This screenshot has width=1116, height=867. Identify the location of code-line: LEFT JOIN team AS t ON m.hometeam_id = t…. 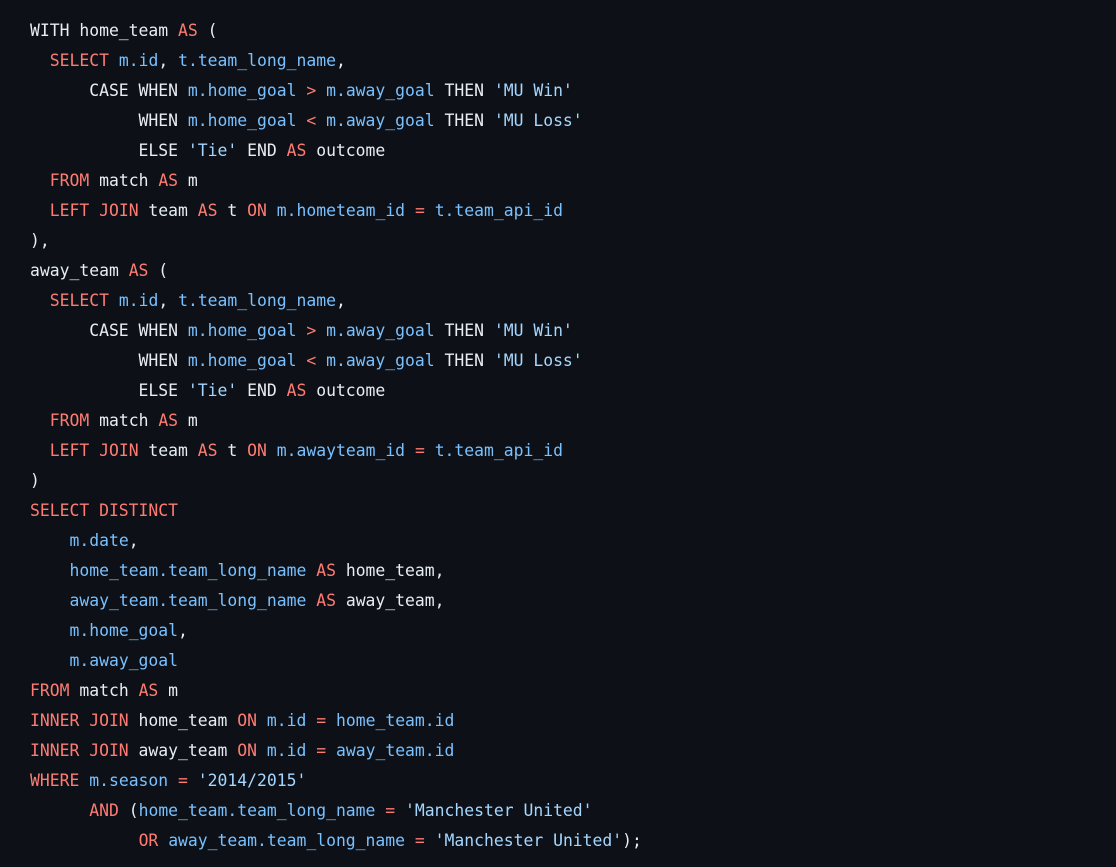
(336, 211).